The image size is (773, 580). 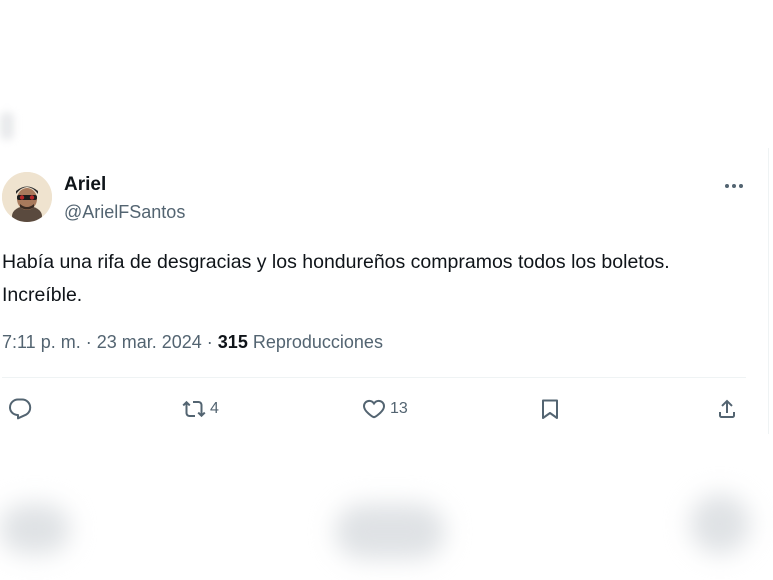 What do you see at coordinates (124, 212) in the screenshot?
I see `author-handle: @ArielFSantos` at bounding box center [124, 212].